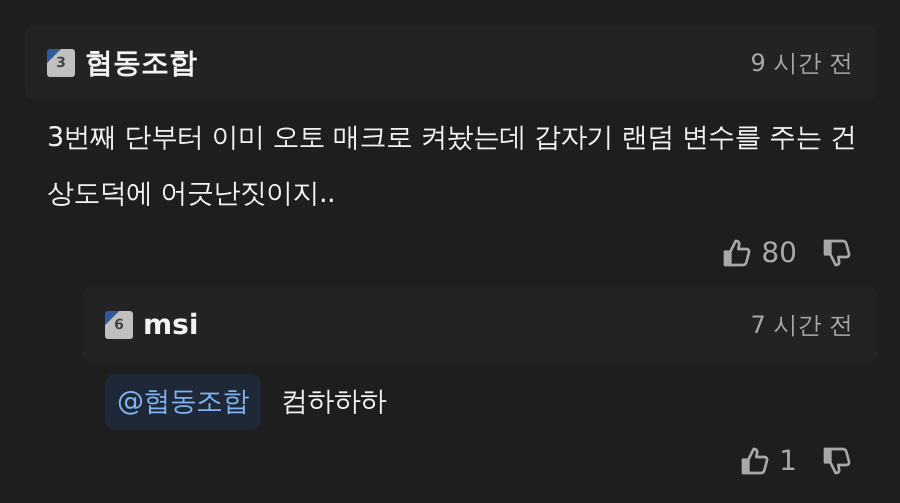  What do you see at coordinates (801, 325) in the screenshot?
I see `timestamp: 7 시간 전` at bounding box center [801, 325].